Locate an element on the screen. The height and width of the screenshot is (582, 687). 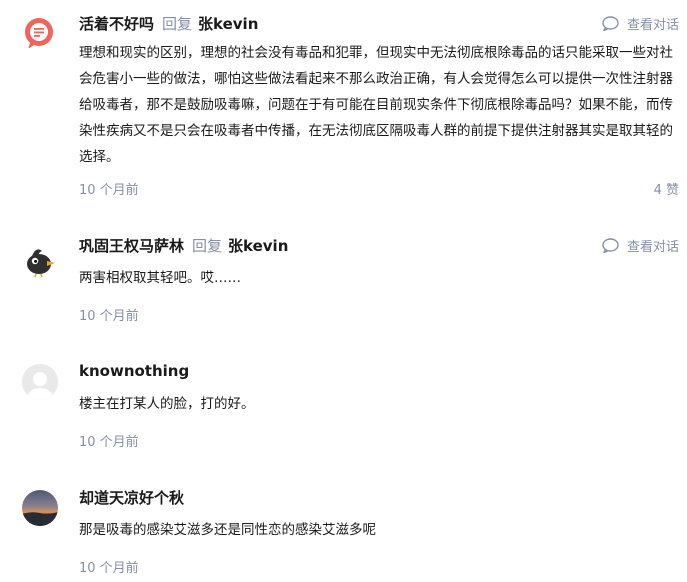
comment-author: knownothing is located at coordinates (134, 371).